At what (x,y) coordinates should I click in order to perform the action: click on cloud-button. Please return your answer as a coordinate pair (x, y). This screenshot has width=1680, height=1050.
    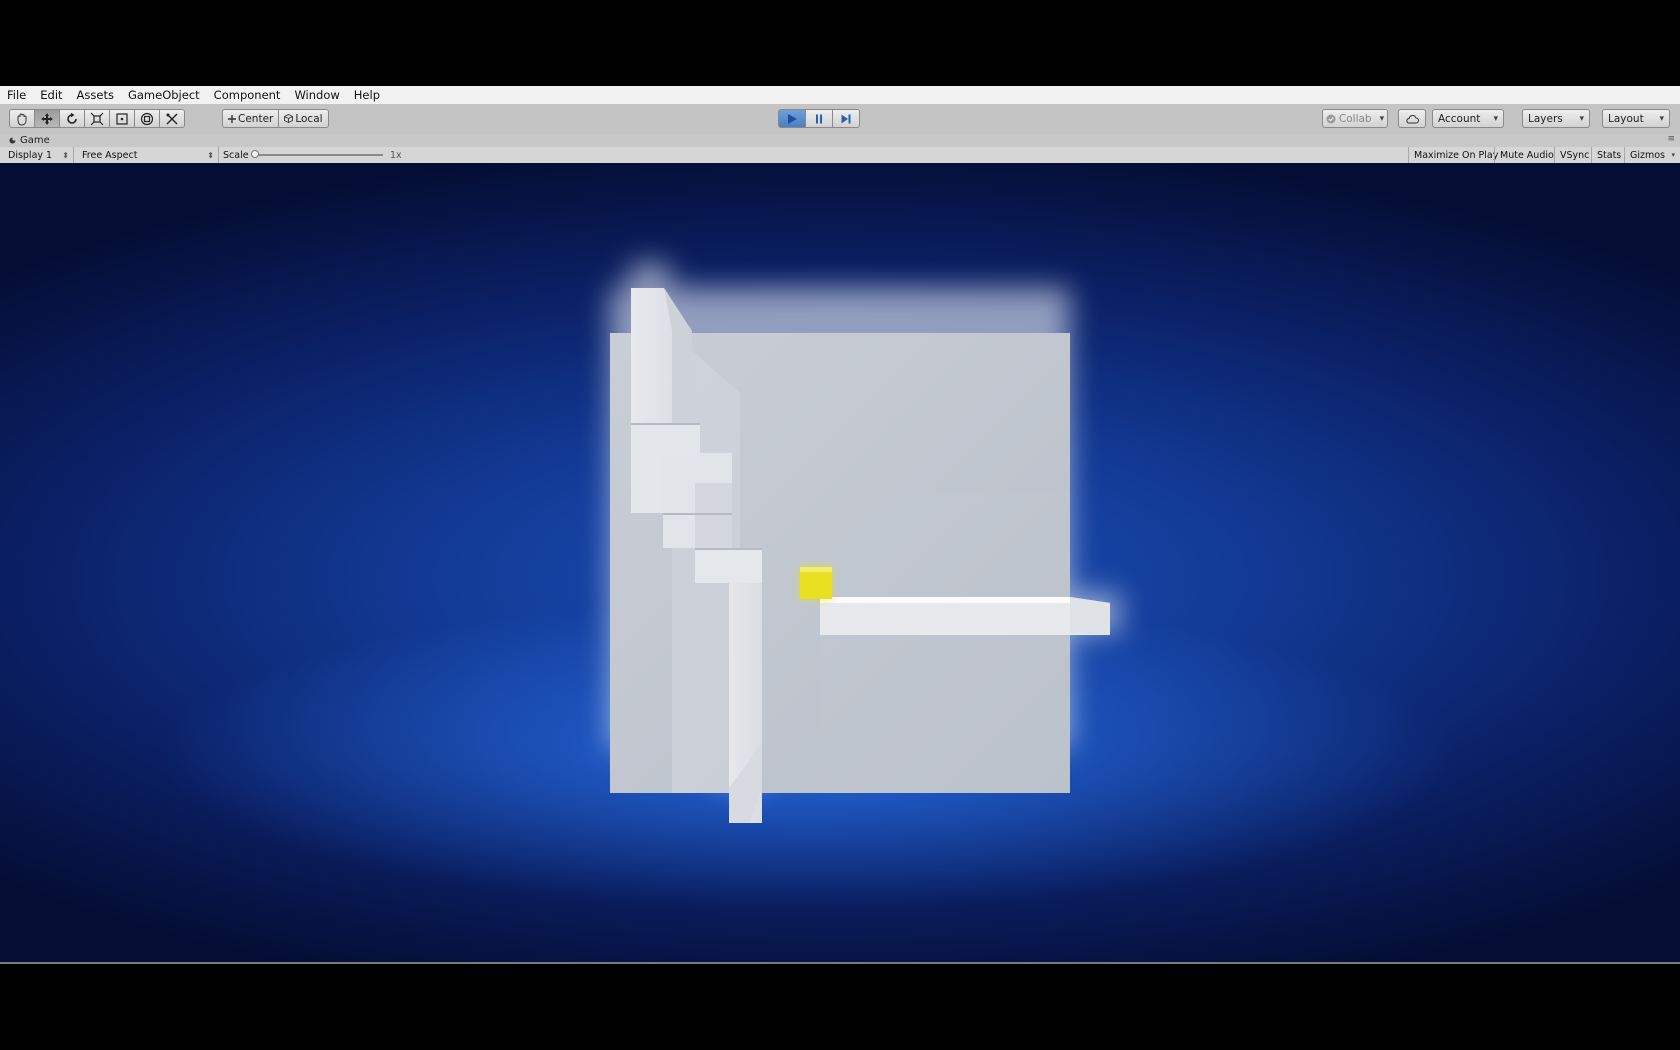
    Looking at the image, I should click on (1412, 118).